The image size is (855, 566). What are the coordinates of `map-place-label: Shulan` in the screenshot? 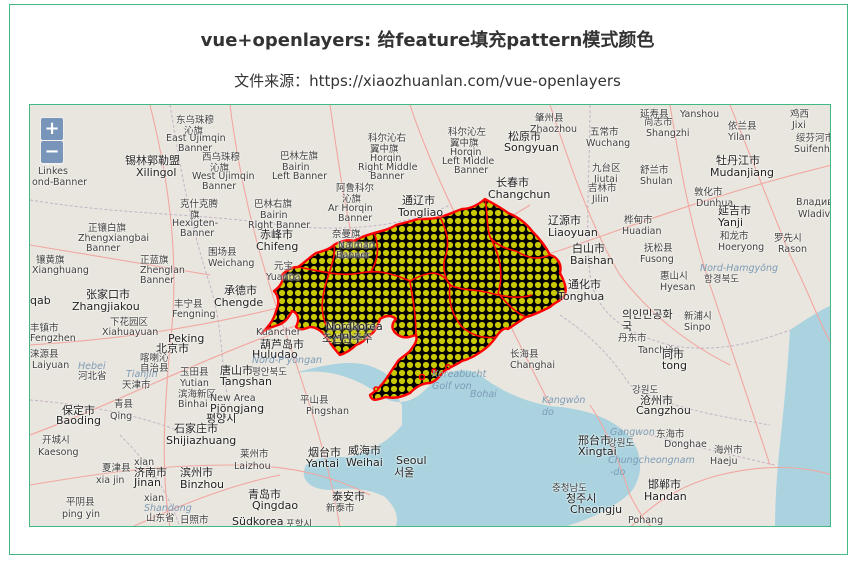 It's located at (656, 181).